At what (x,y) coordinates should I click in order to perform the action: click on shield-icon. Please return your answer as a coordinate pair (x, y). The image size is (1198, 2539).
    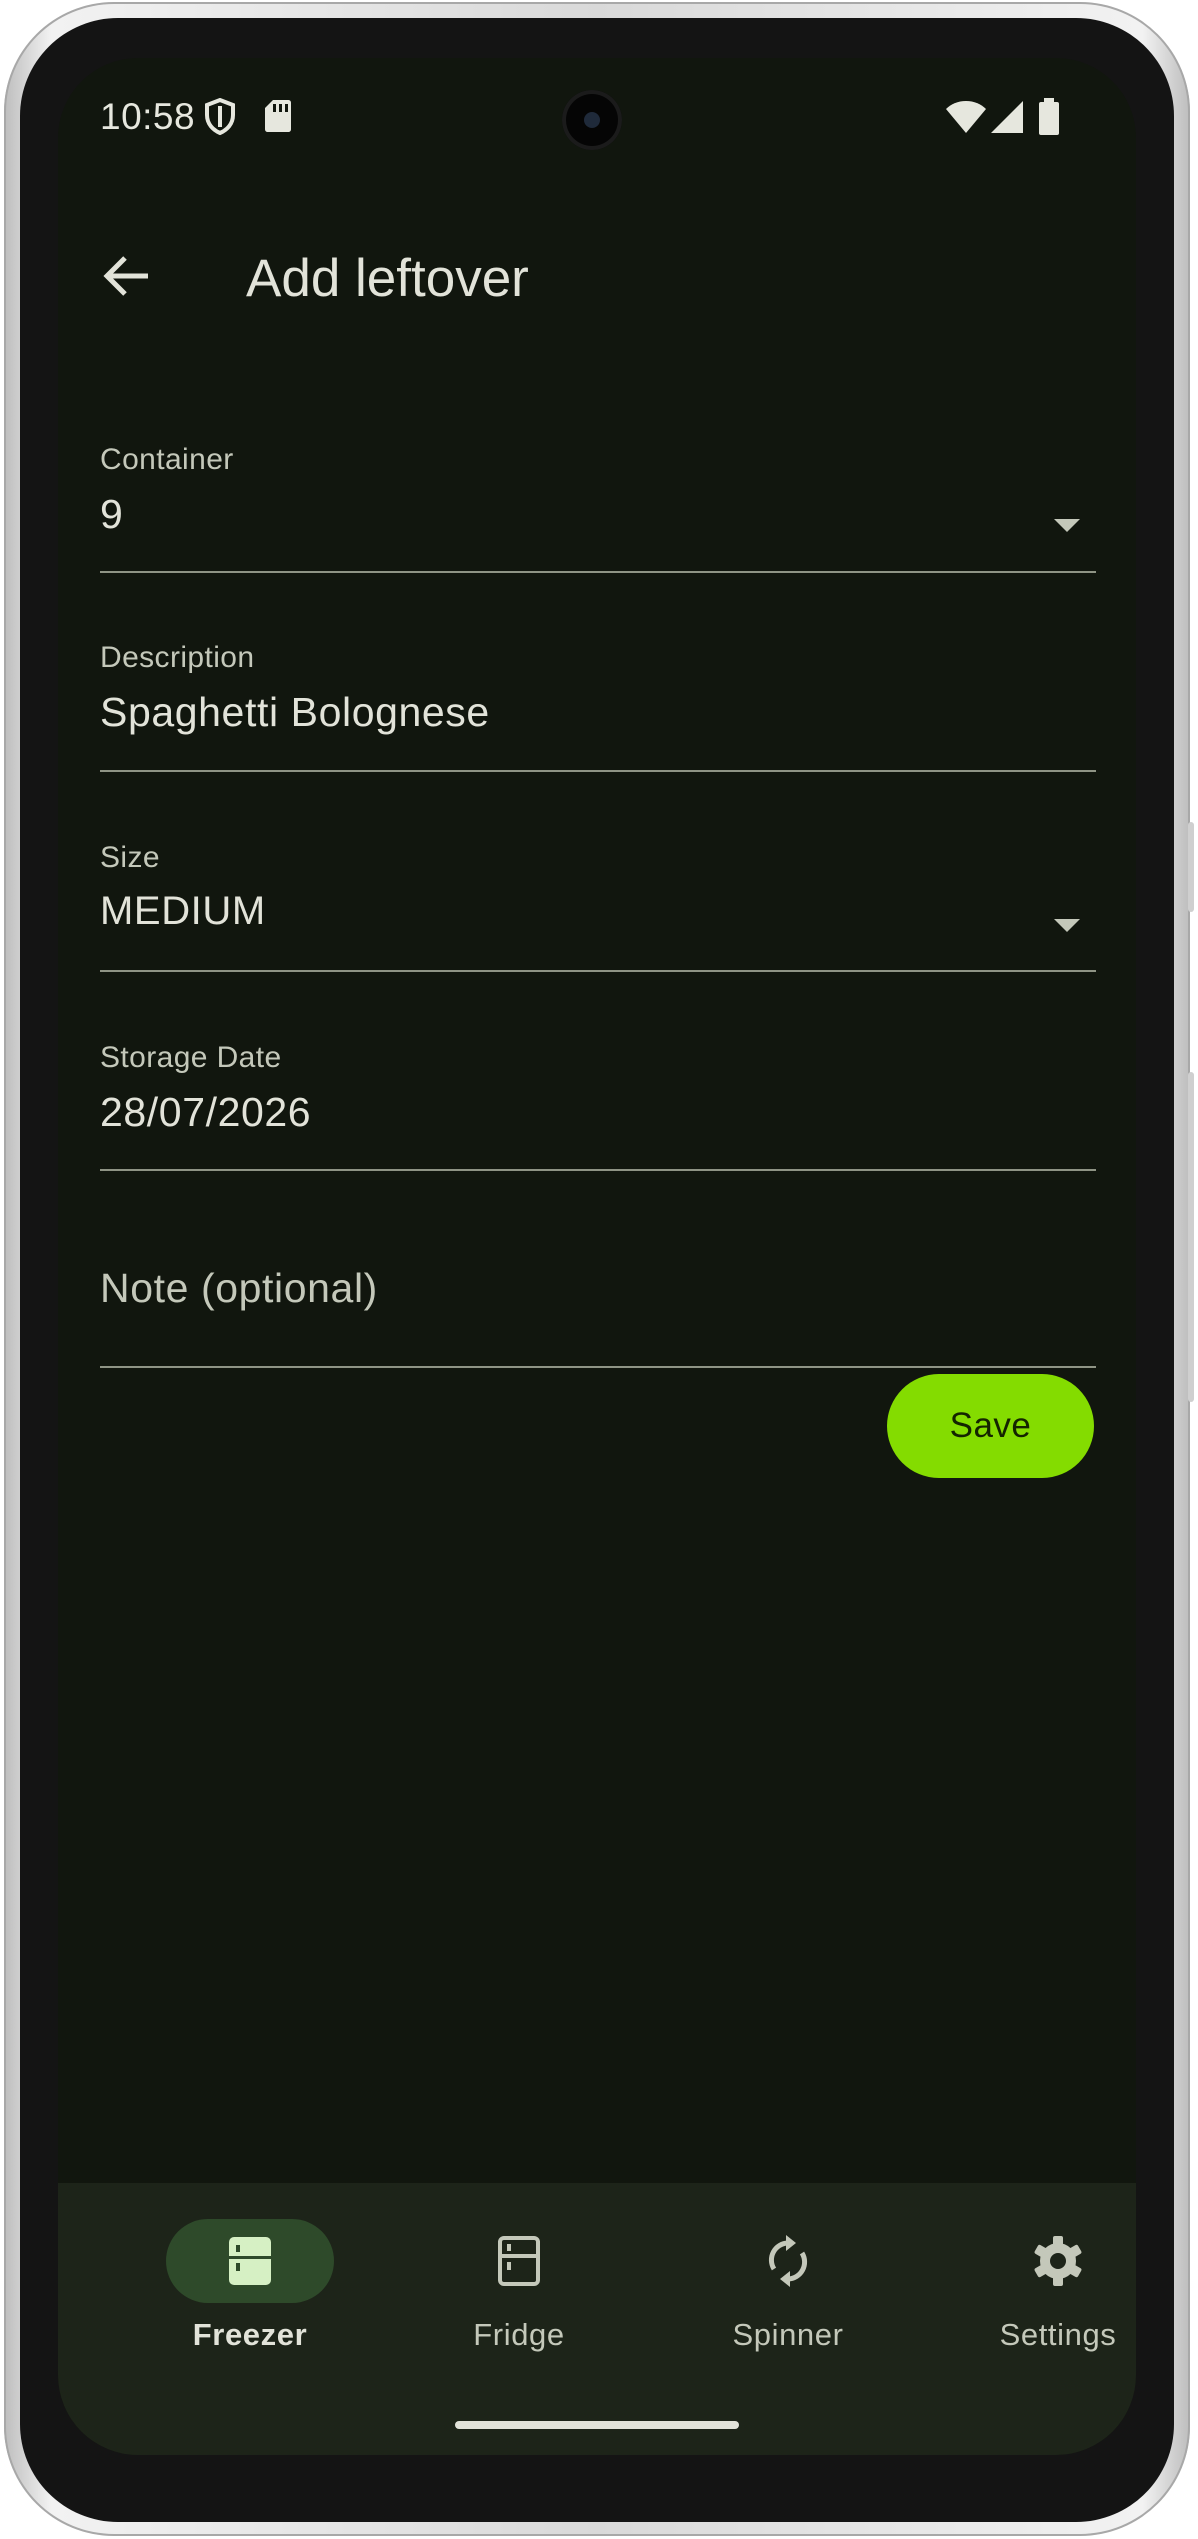
    Looking at the image, I should click on (220, 119).